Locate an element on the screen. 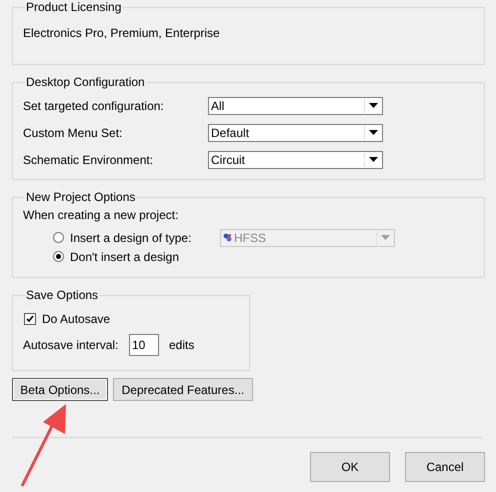 The height and width of the screenshot is (492, 496). dialog-button: Cancel is located at coordinates (445, 467).